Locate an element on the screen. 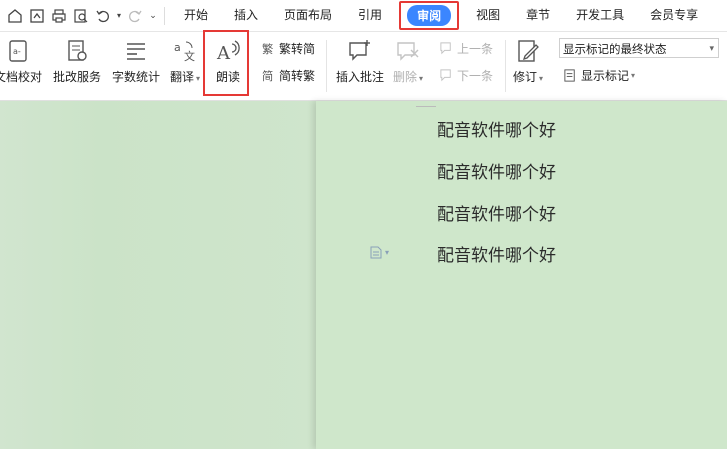 The height and width of the screenshot is (449, 727). show-markup-button: 显示标记 ▾ is located at coordinates (598, 75).